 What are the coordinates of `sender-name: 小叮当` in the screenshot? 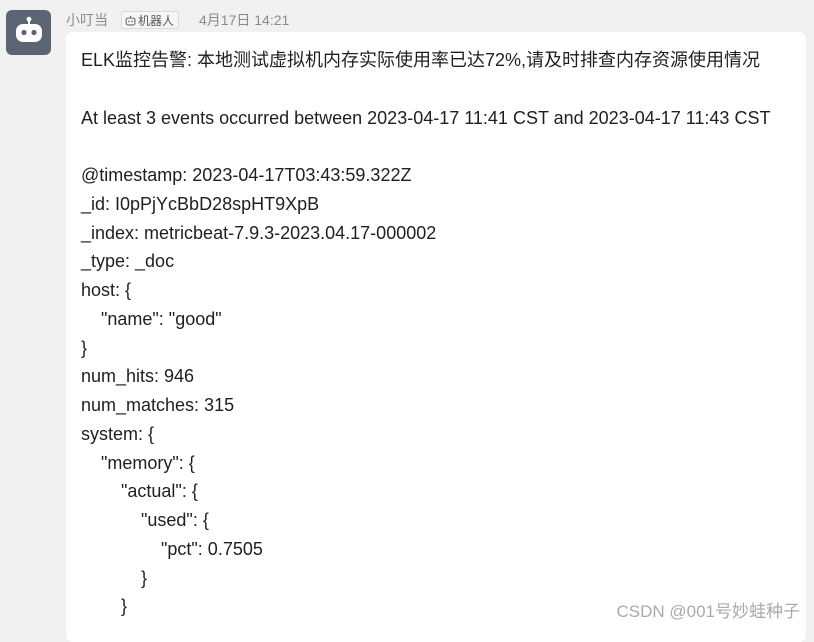 It's located at (87, 20).